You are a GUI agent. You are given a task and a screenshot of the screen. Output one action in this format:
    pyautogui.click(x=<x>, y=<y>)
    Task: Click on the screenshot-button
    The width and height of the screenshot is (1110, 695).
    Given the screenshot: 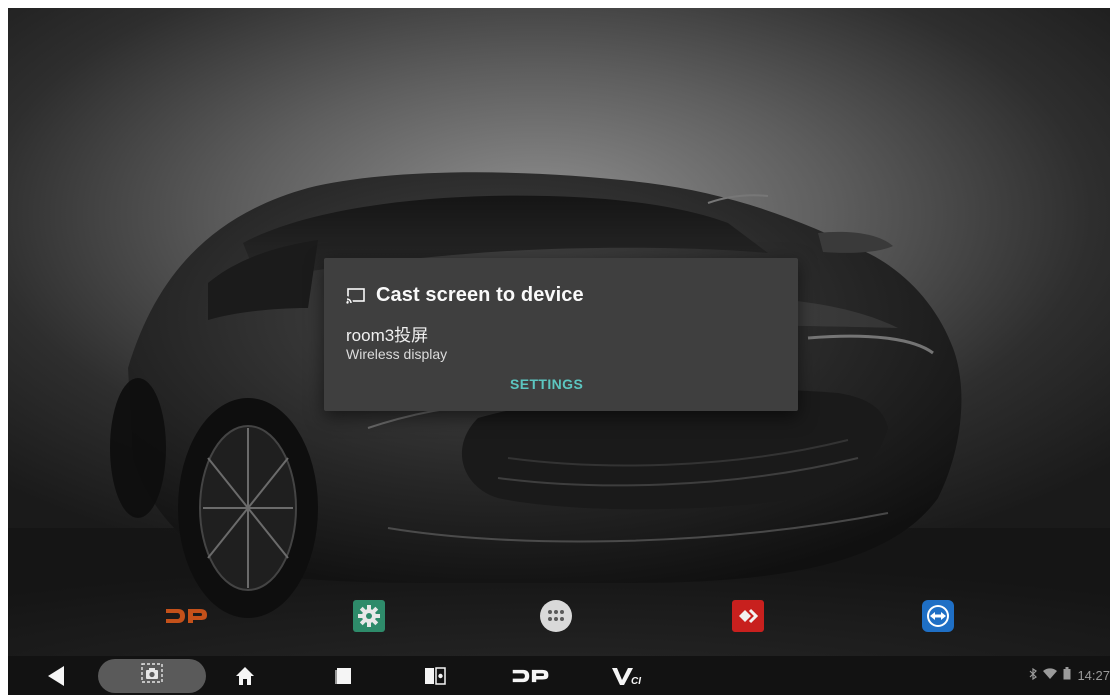 What is the action you would take?
    pyautogui.click(x=152, y=675)
    